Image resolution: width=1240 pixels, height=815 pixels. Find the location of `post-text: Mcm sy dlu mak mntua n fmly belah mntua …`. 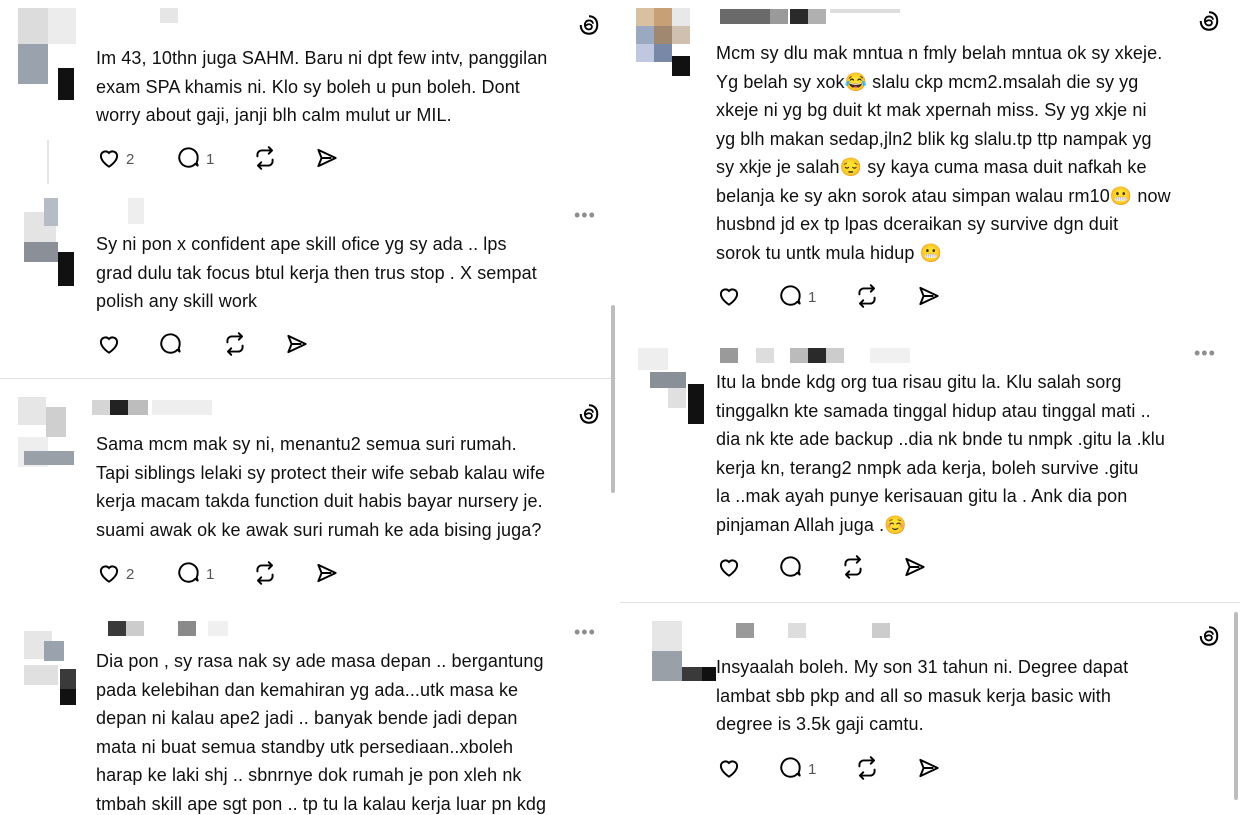

post-text: Mcm sy dlu mak mntua n fmly belah mntua … is located at coordinates (943, 153).